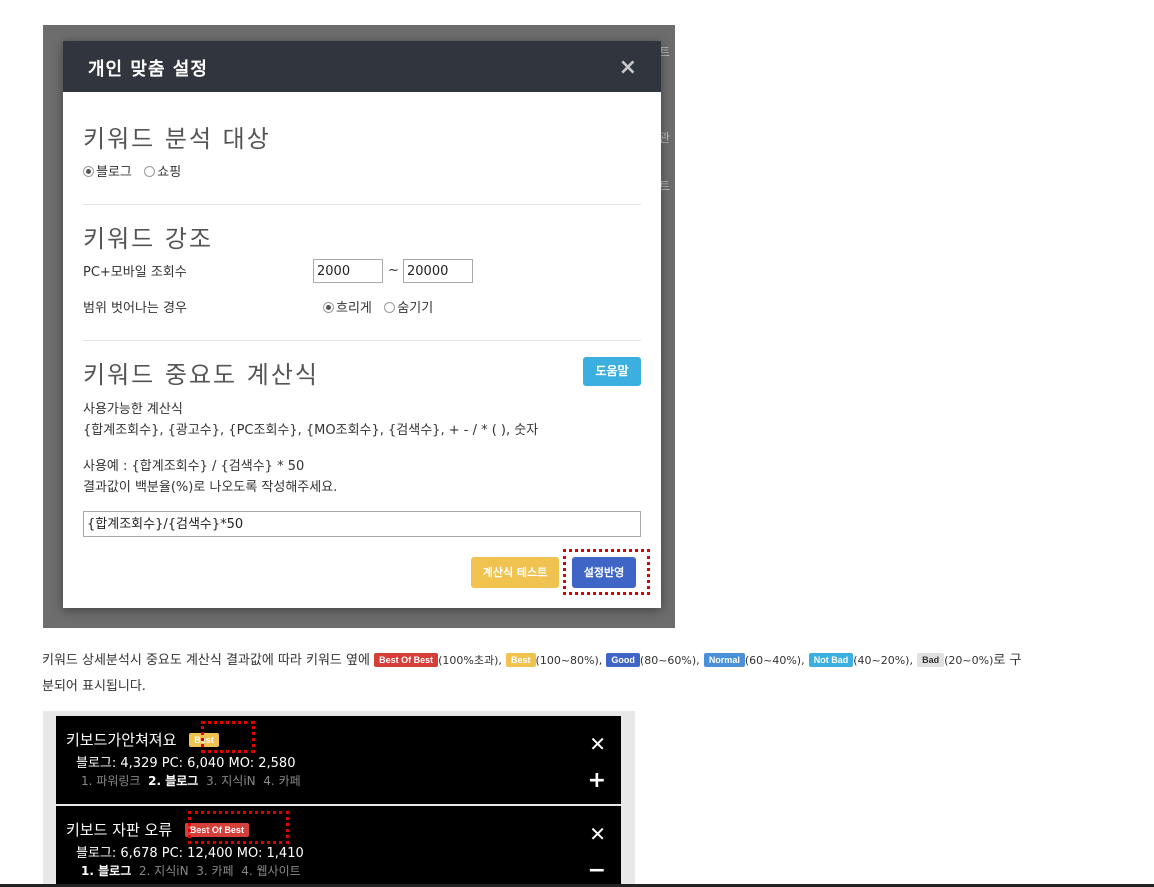  I want to click on radio-hide, so click(390, 307).